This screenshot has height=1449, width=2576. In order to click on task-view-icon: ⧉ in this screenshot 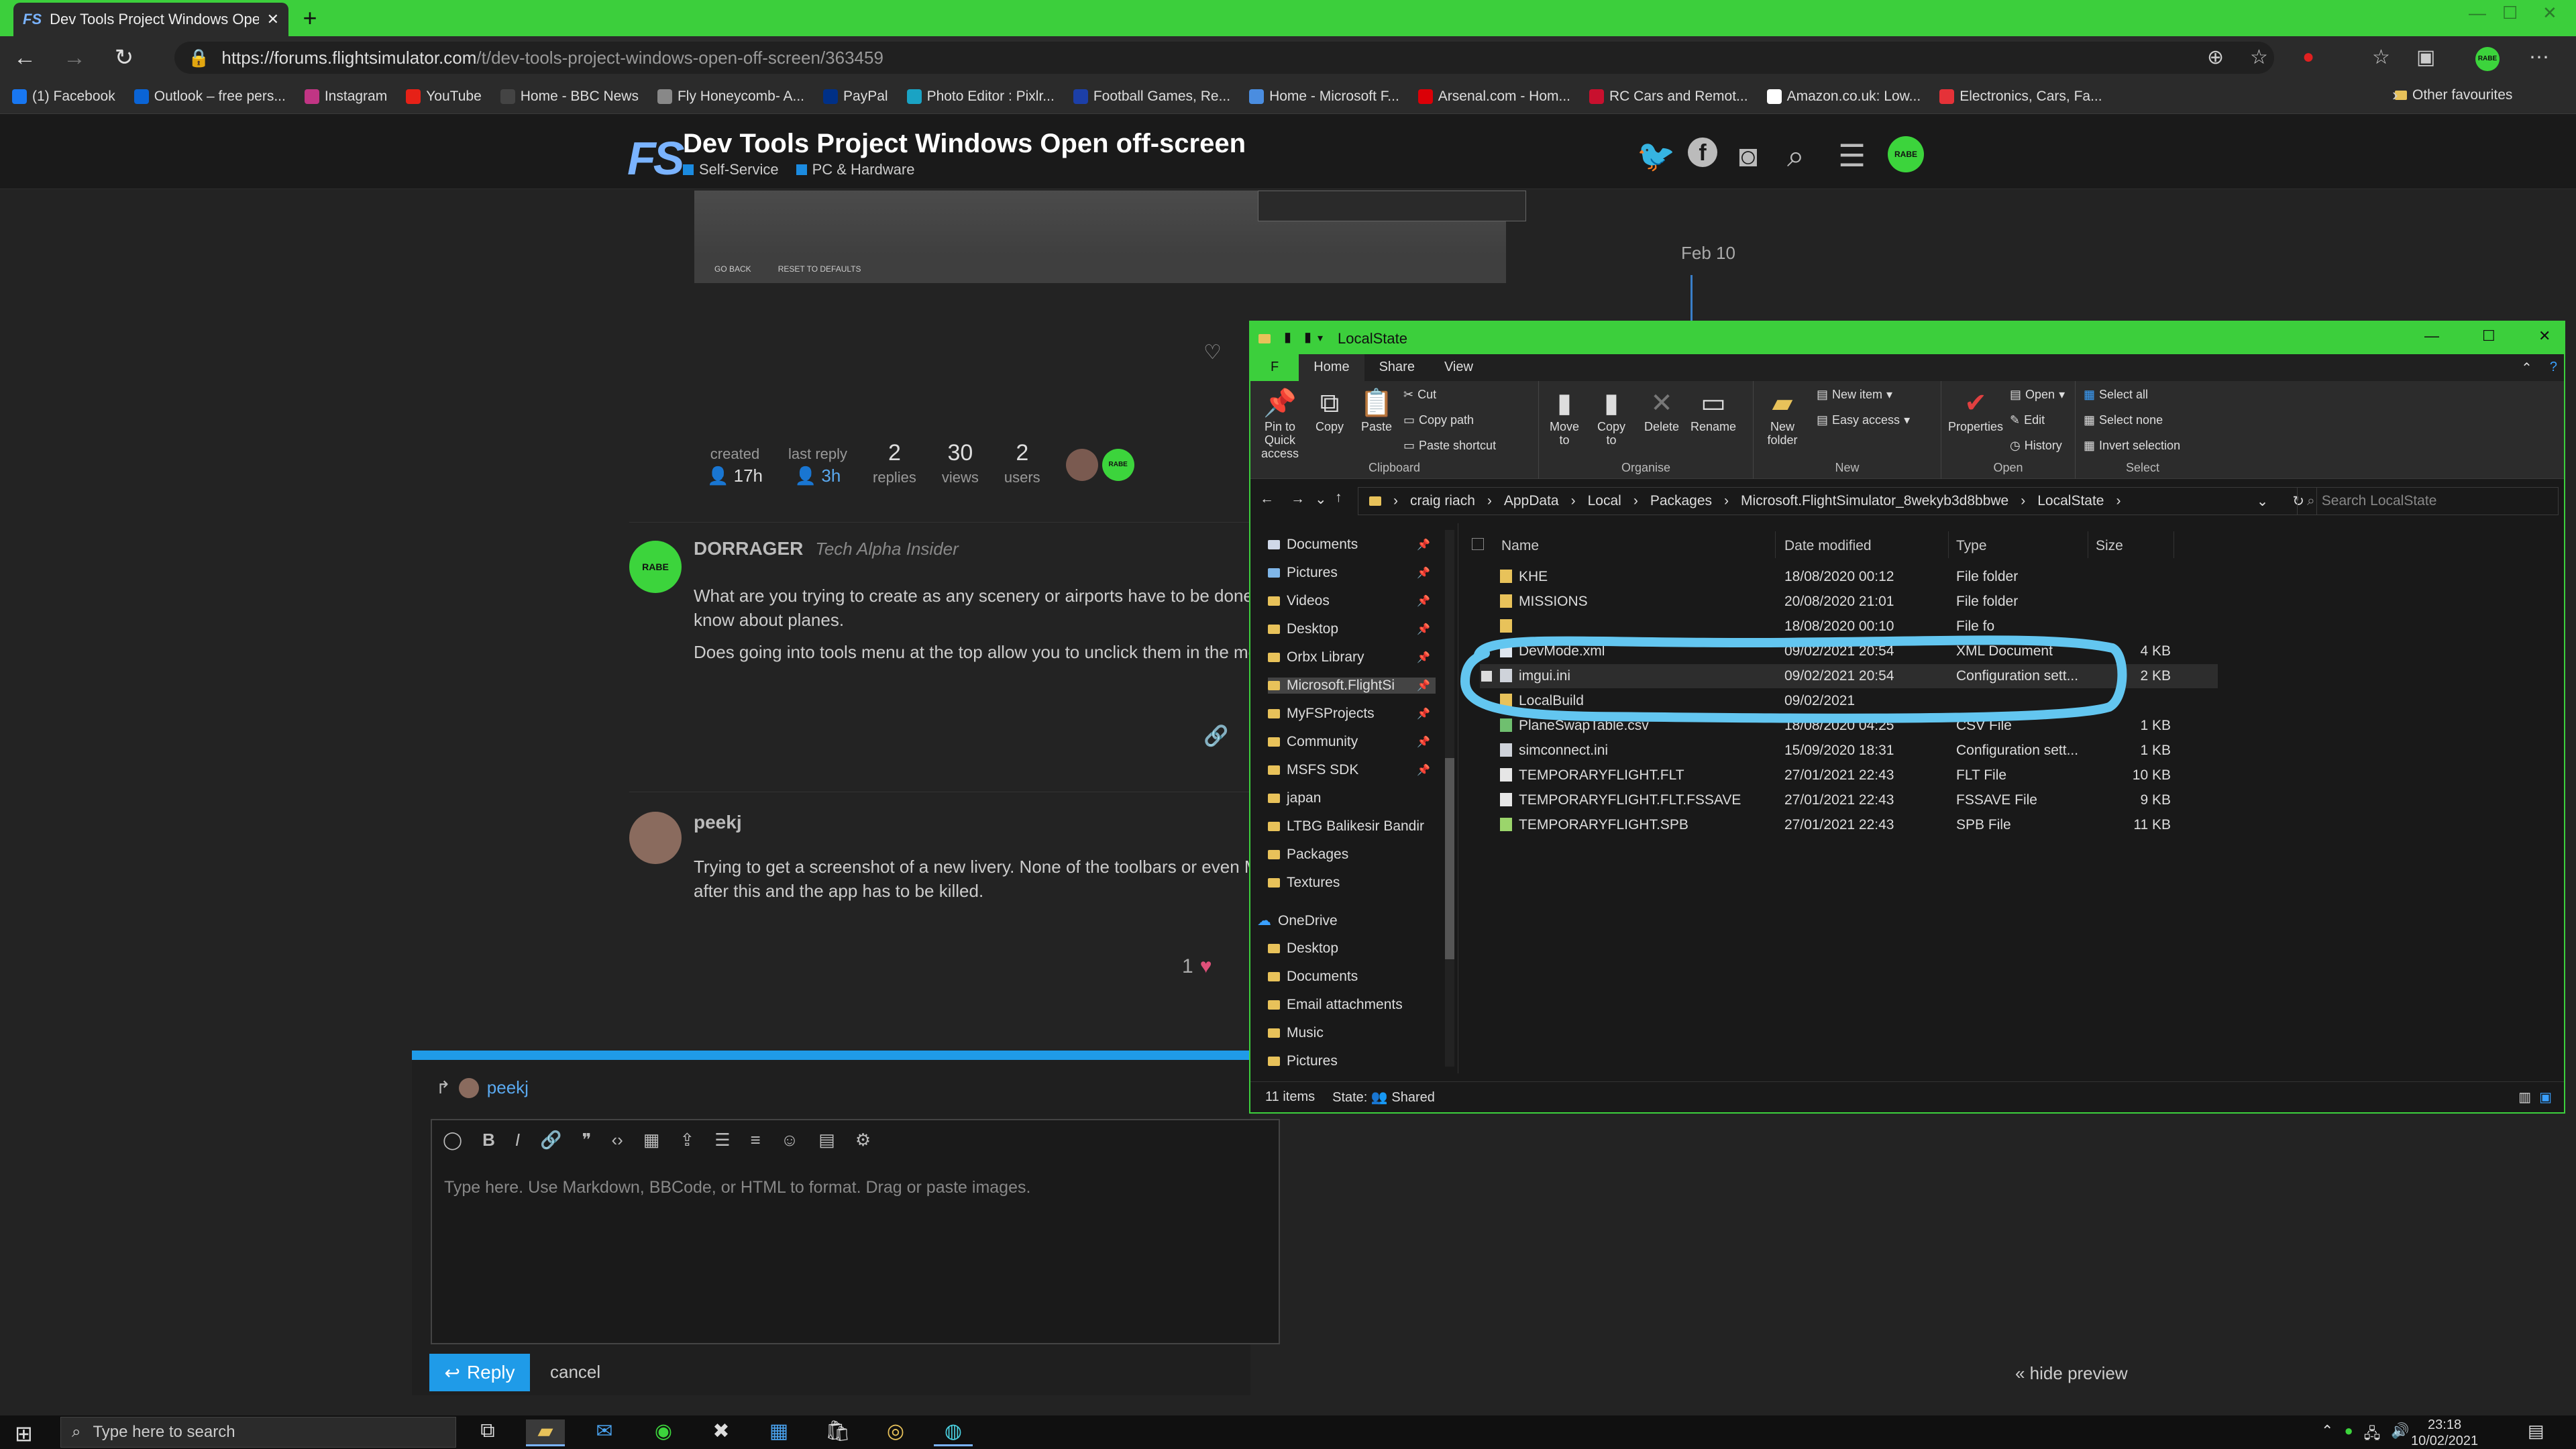, I will do `click(487, 1432)`.